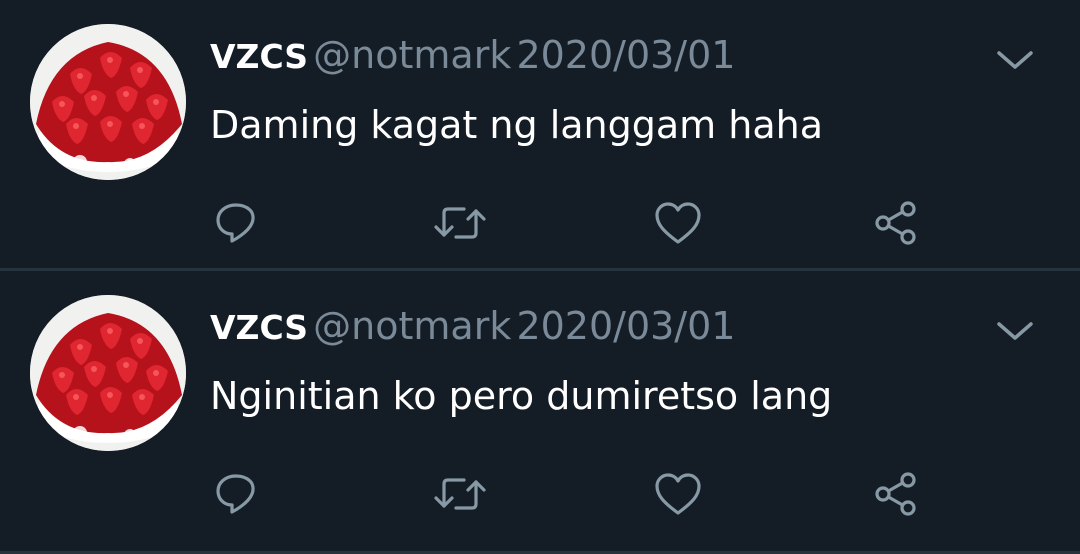  I want to click on tweet-text: Daming kagat ng langgam haha, so click(516, 125).